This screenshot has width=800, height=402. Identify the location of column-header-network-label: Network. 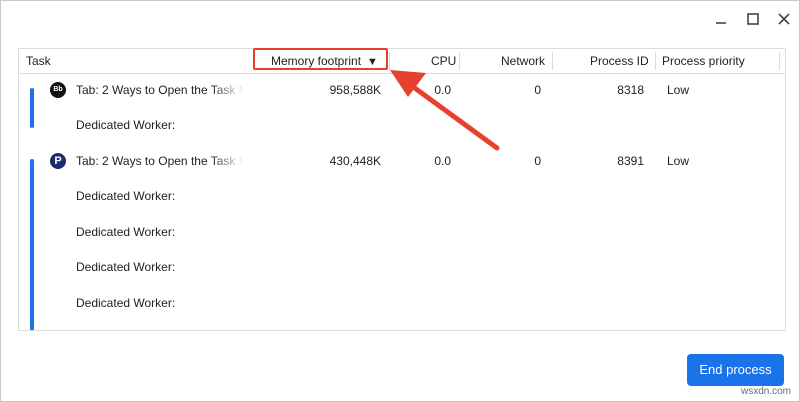
(523, 61).